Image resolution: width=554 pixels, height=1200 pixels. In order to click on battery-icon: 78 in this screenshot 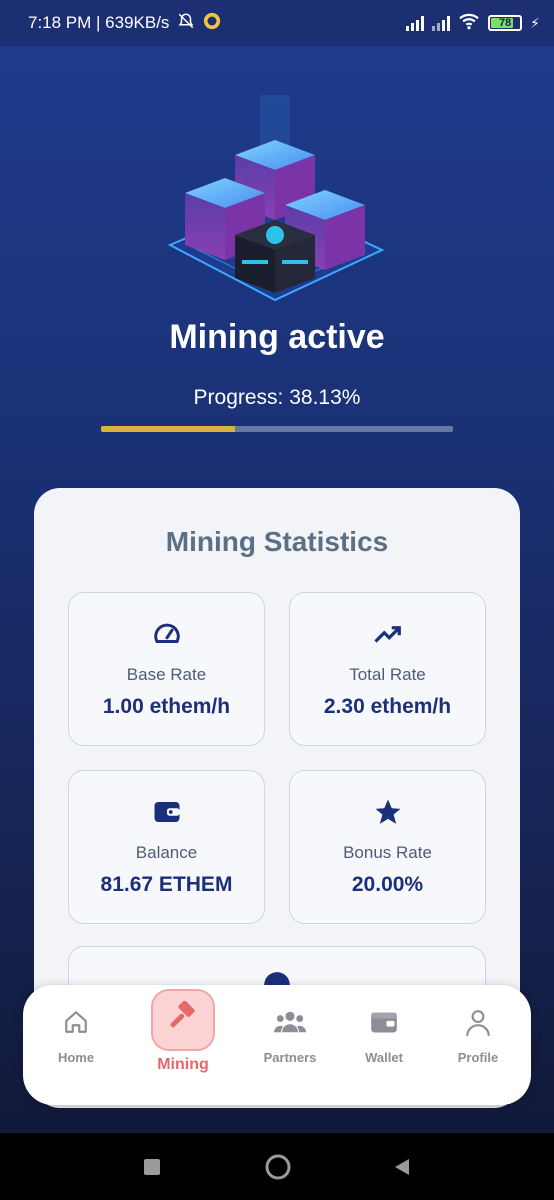, I will do `click(505, 23)`.